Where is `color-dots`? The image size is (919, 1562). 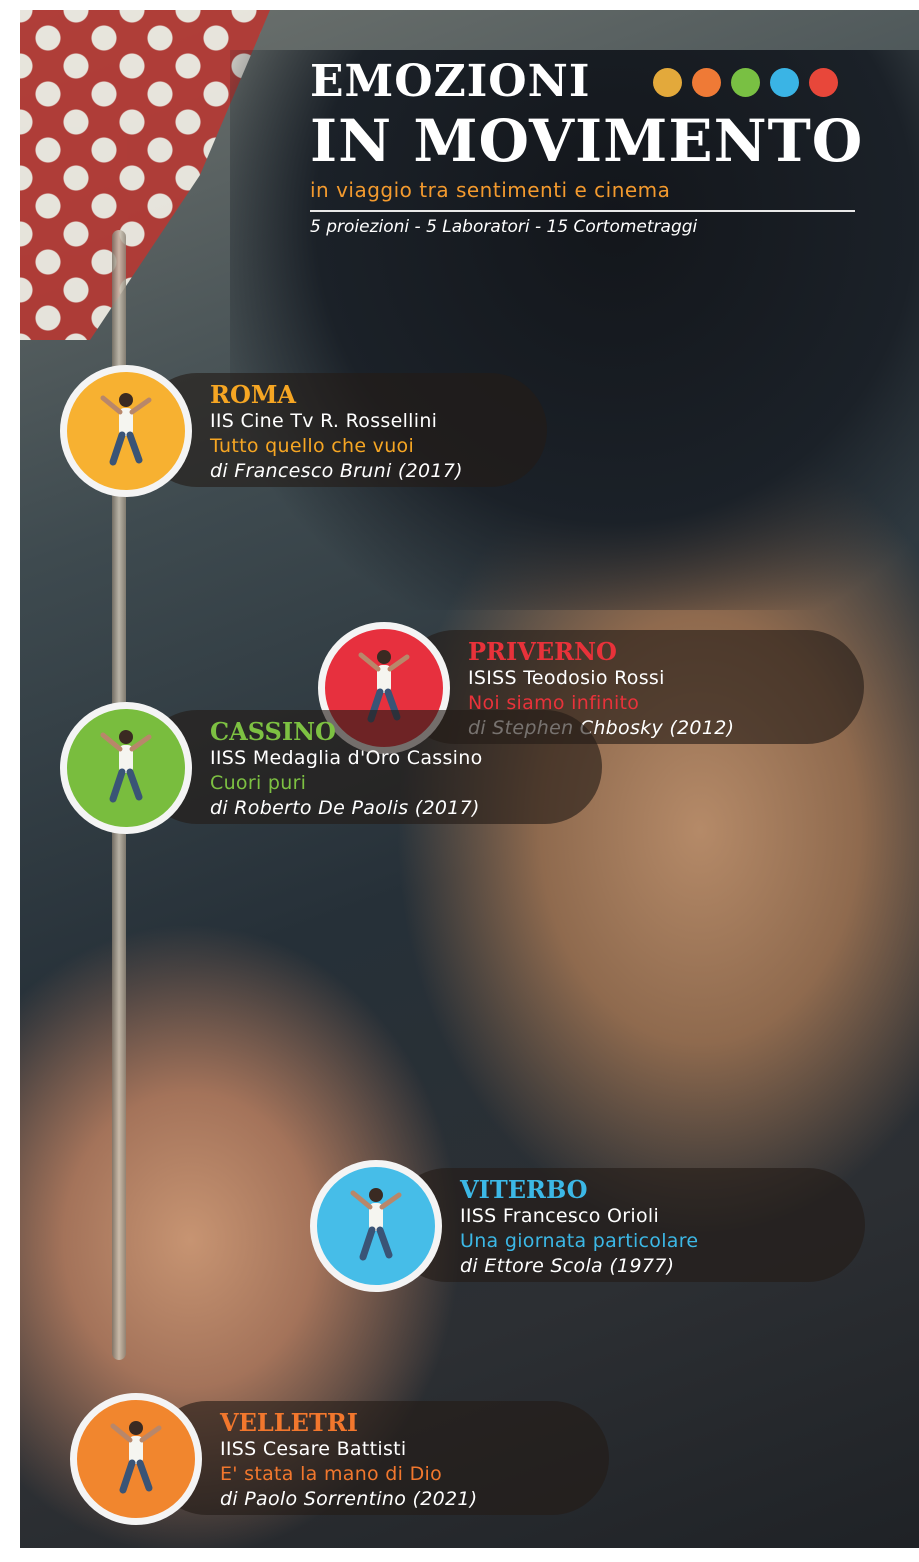 color-dots is located at coordinates (745, 82).